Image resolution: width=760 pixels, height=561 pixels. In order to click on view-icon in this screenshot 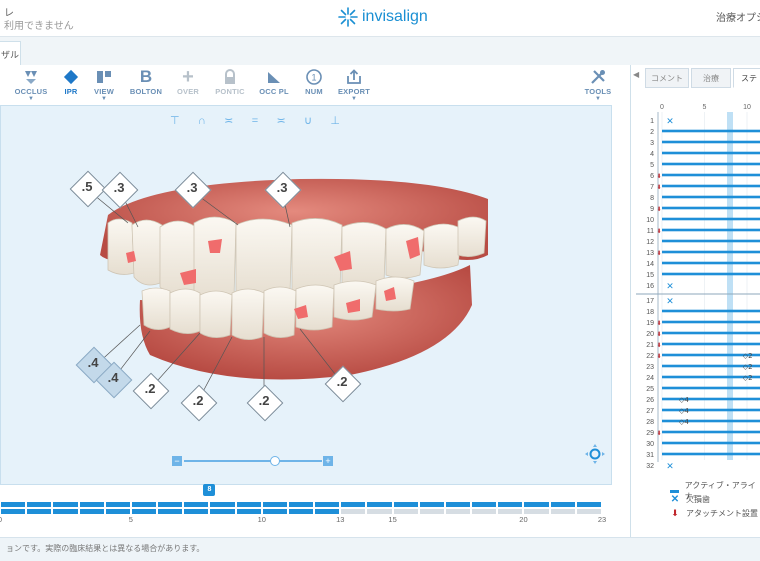, I will do `click(104, 77)`.